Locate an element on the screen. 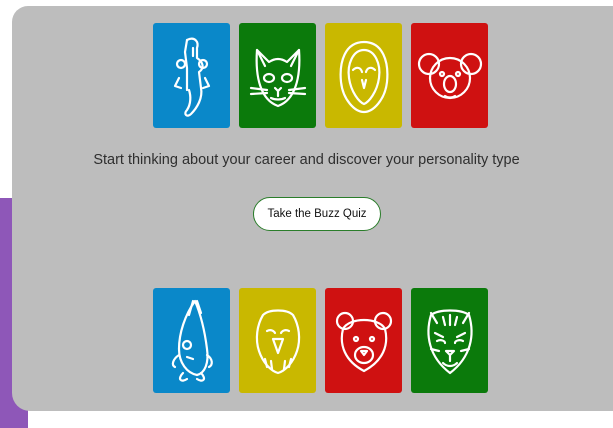 The width and height of the screenshot is (613, 428). koala-card is located at coordinates (449, 75).